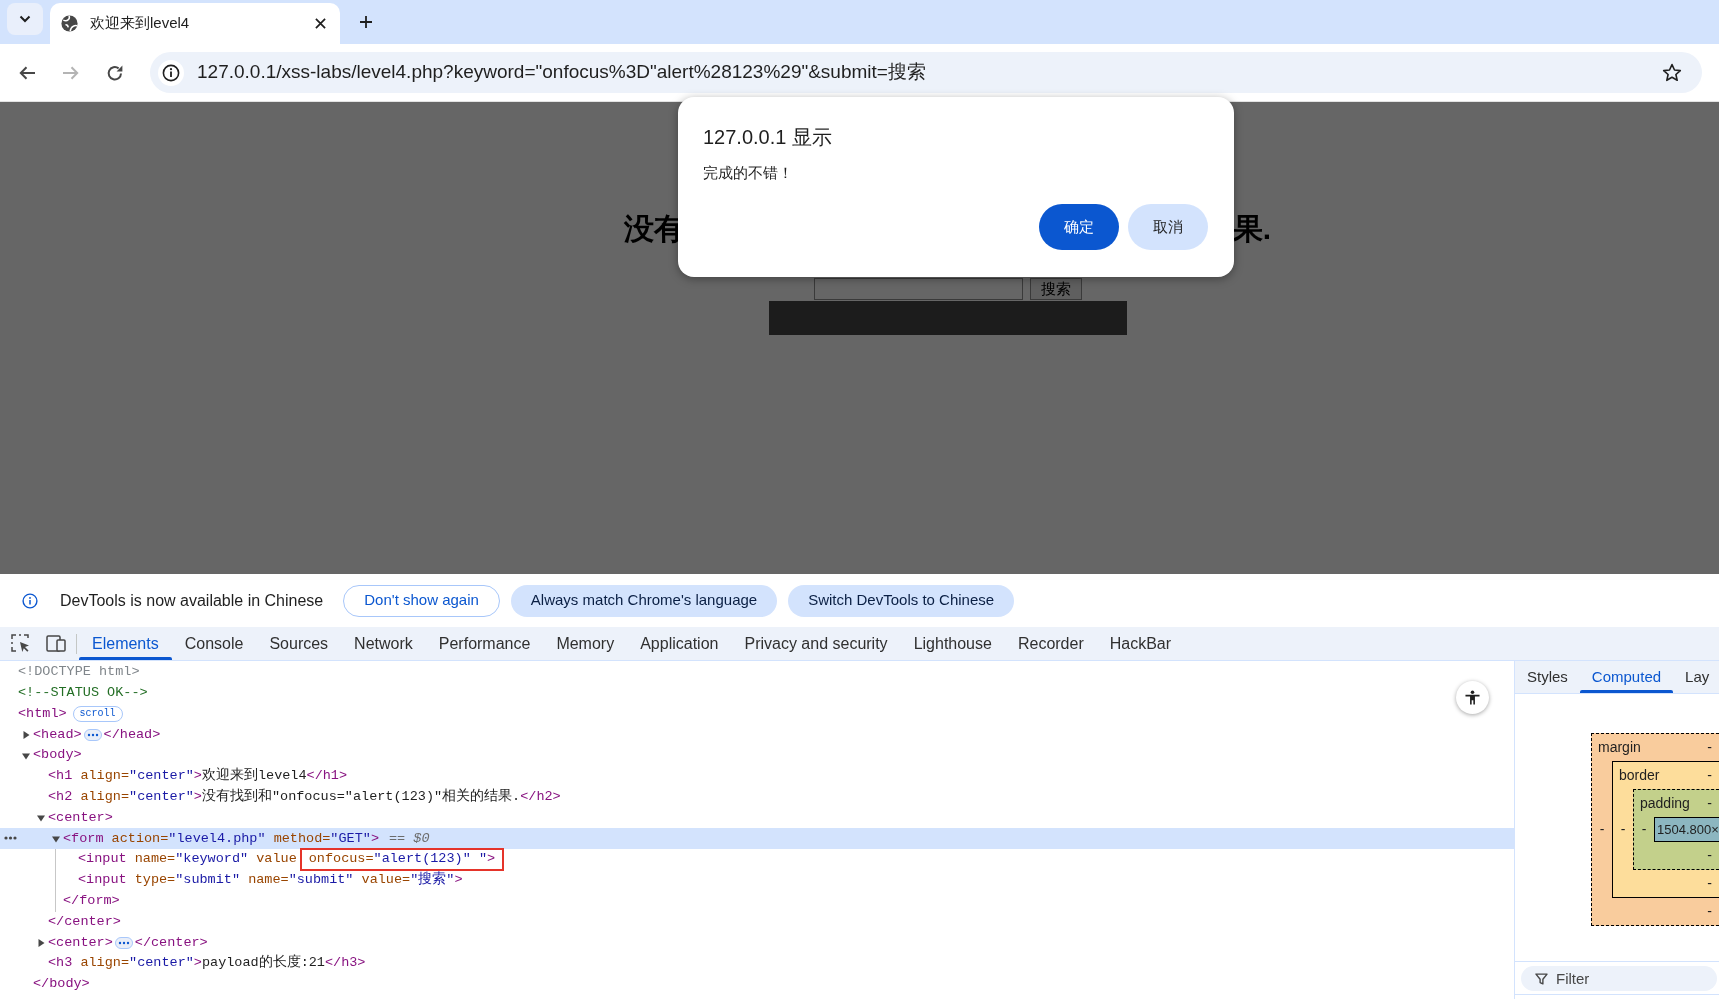  I want to click on sidebar-tab: Computed, so click(1626, 677).